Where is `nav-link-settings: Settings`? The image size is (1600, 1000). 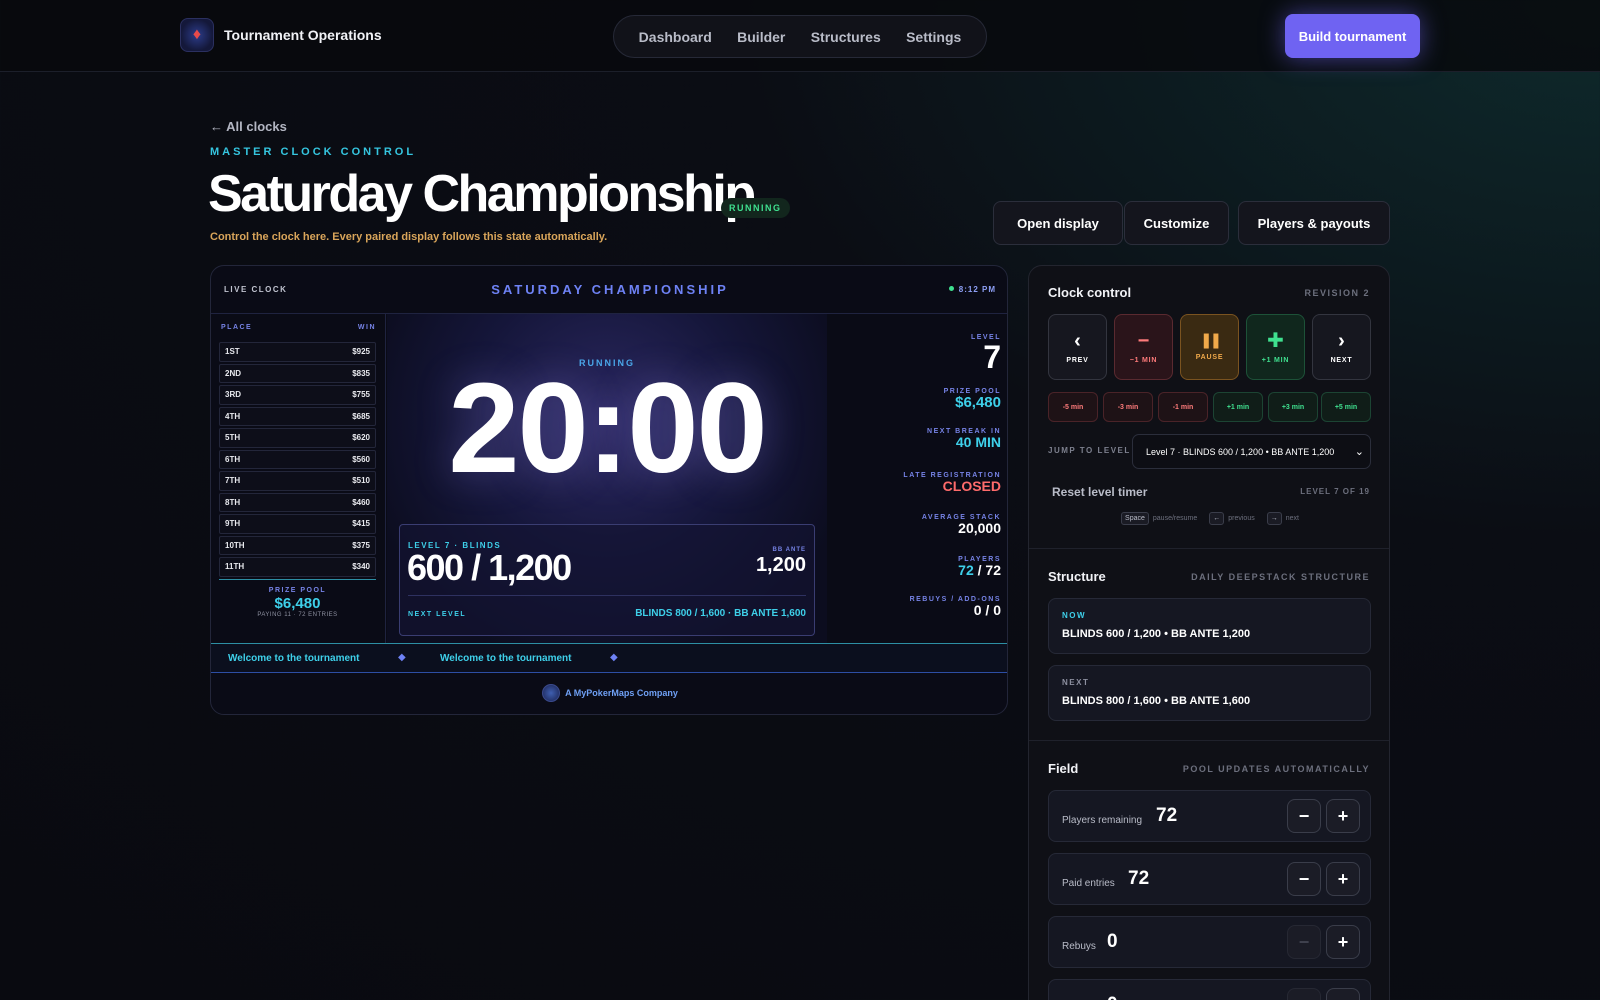
nav-link-settings: Settings is located at coordinates (933, 37).